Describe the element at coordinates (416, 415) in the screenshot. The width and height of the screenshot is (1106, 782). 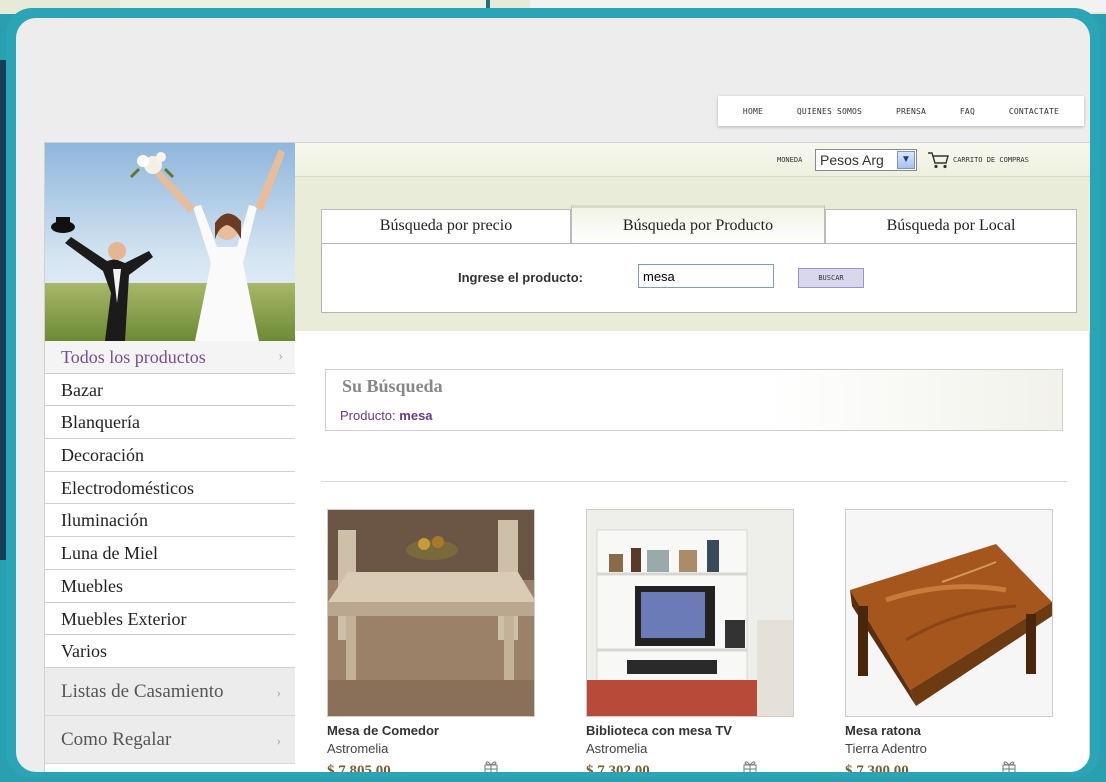
I see `search-summary-field-value: mesa` at that location.